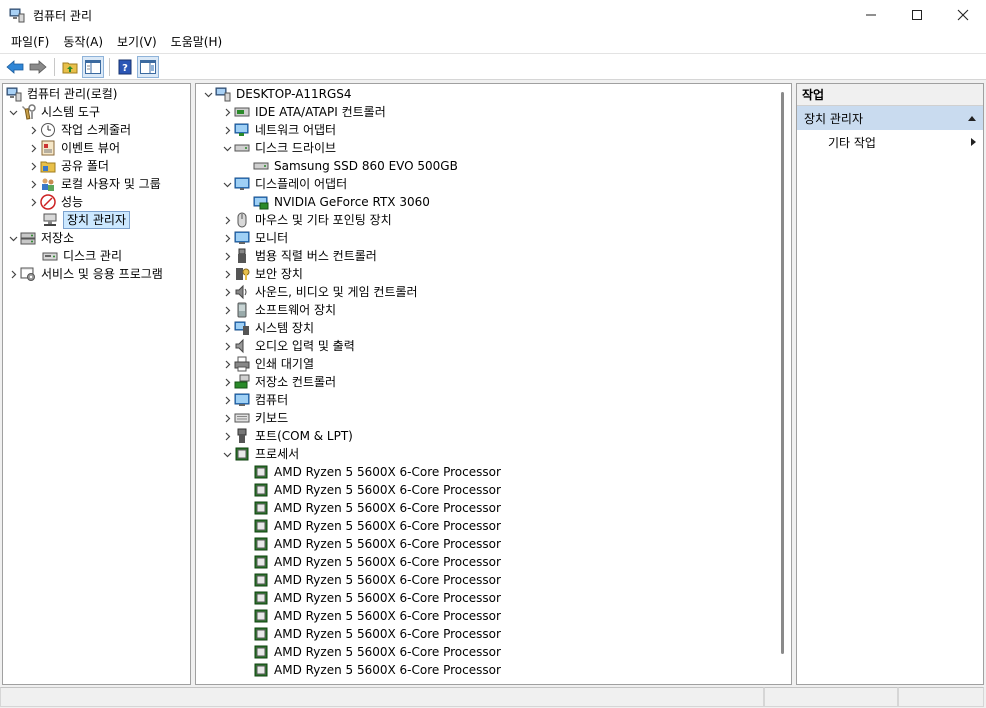 This screenshot has height=708, width=986. What do you see at coordinates (38, 67) in the screenshot?
I see `forward-button` at bounding box center [38, 67].